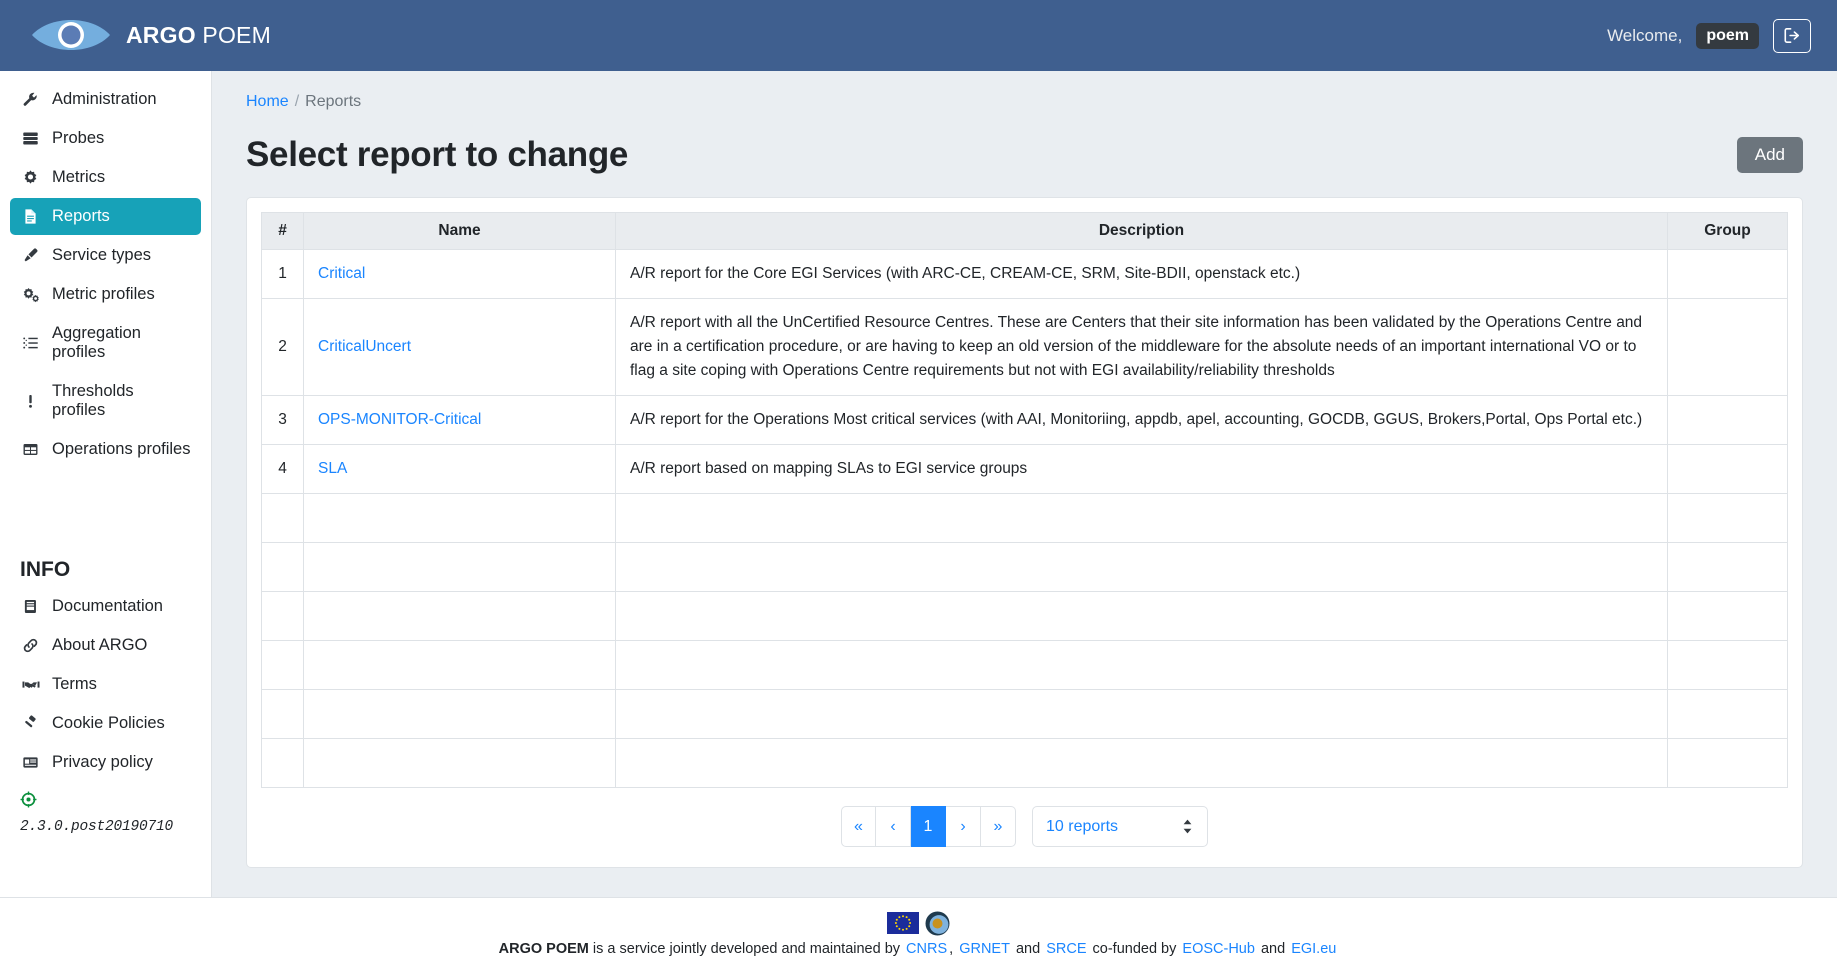  I want to click on welcome-label: Welcome,, so click(1645, 35).